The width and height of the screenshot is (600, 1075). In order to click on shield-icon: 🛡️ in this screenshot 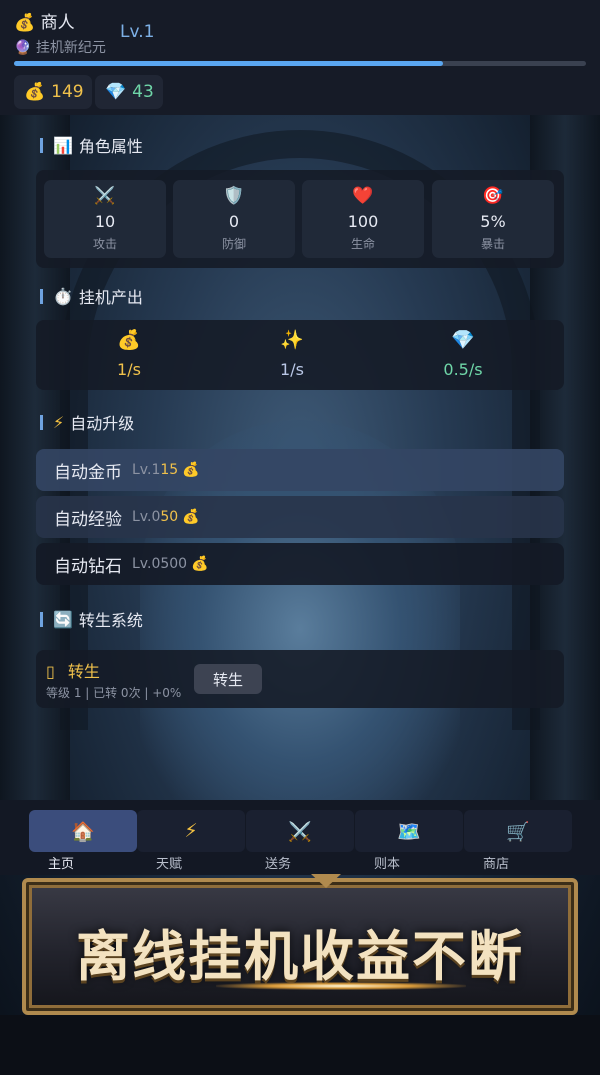, I will do `click(234, 196)`.